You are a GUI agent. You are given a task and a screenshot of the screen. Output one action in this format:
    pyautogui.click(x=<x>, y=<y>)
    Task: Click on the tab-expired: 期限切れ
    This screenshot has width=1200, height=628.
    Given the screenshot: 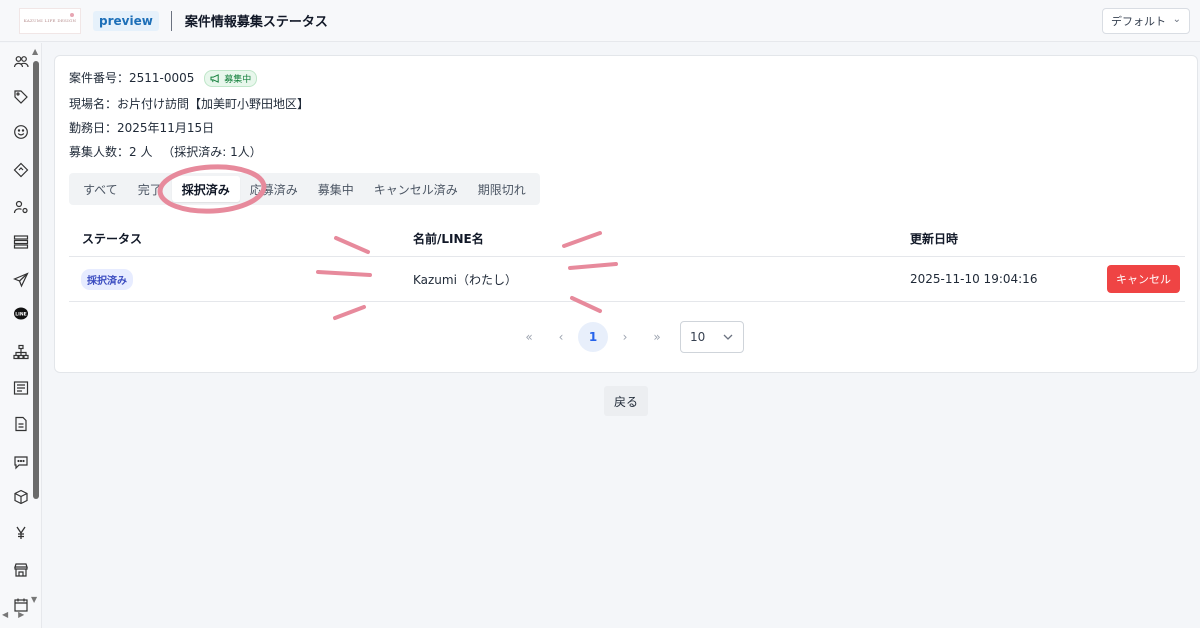 What is the action you would take?
    pyautogui.click(x=502, y=189)
    